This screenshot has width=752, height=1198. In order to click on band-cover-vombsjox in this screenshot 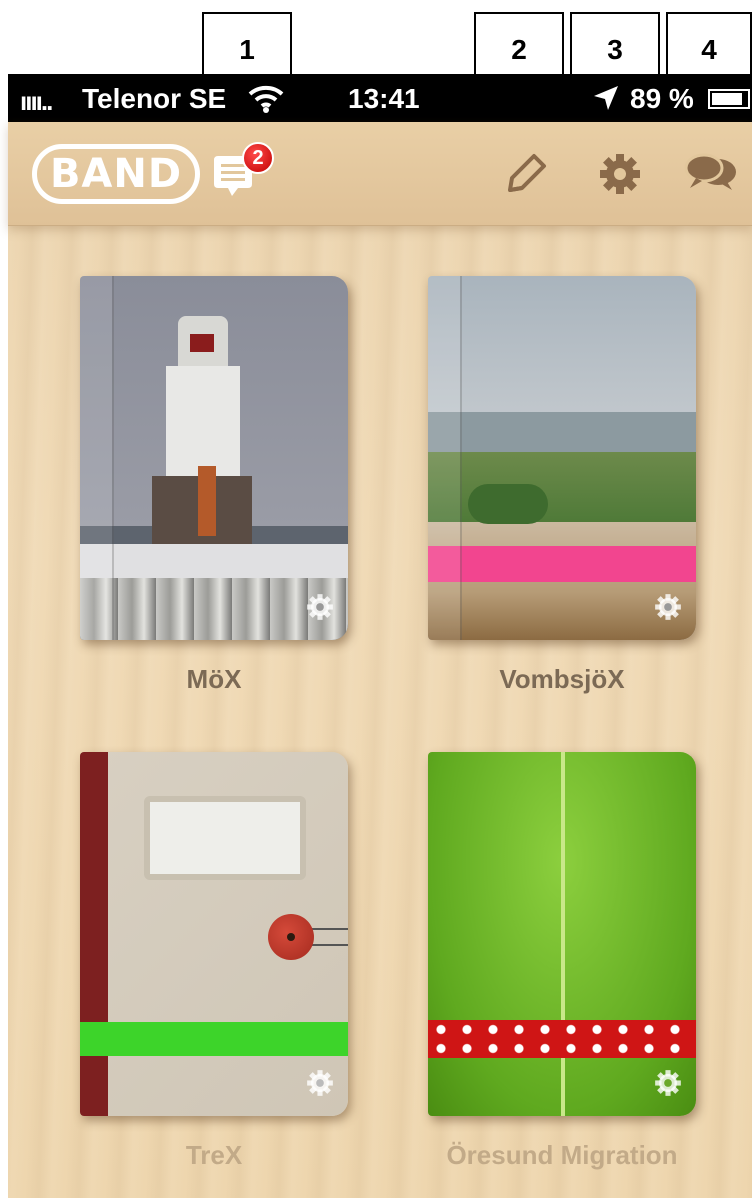, I will do `click(562, 458)`.